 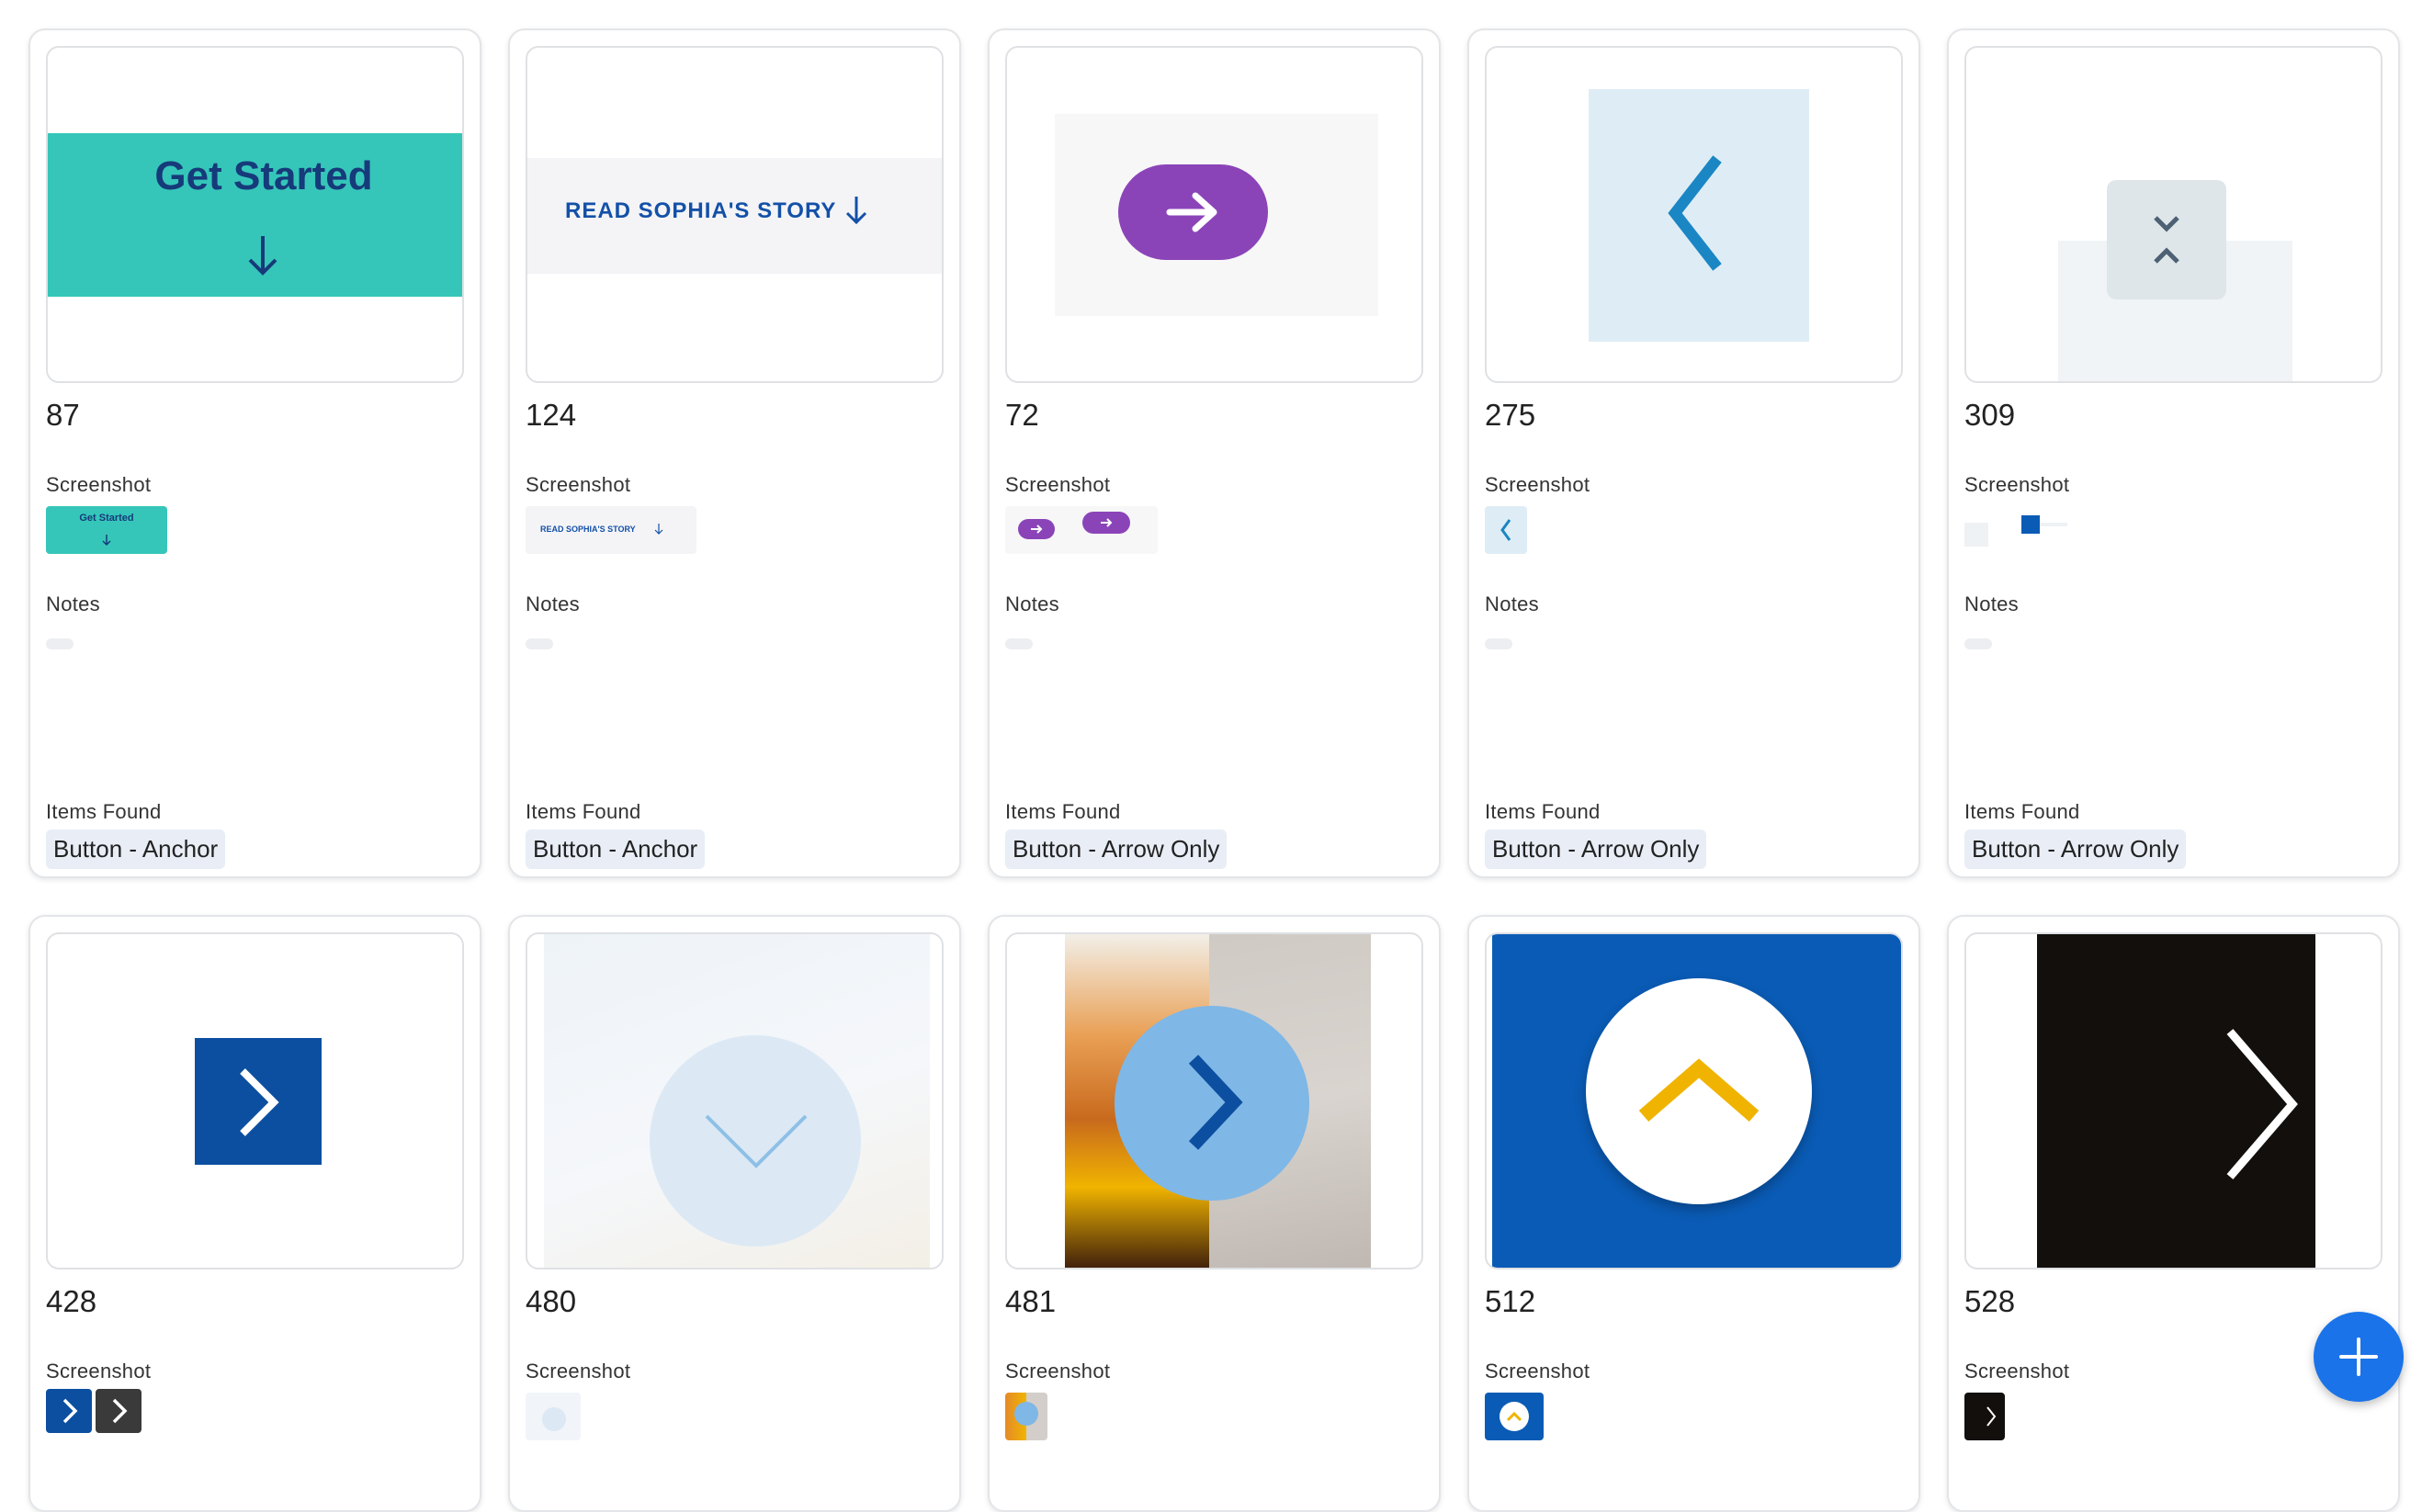 I want to click on item-number: 428, so click(x=71, y=1301).